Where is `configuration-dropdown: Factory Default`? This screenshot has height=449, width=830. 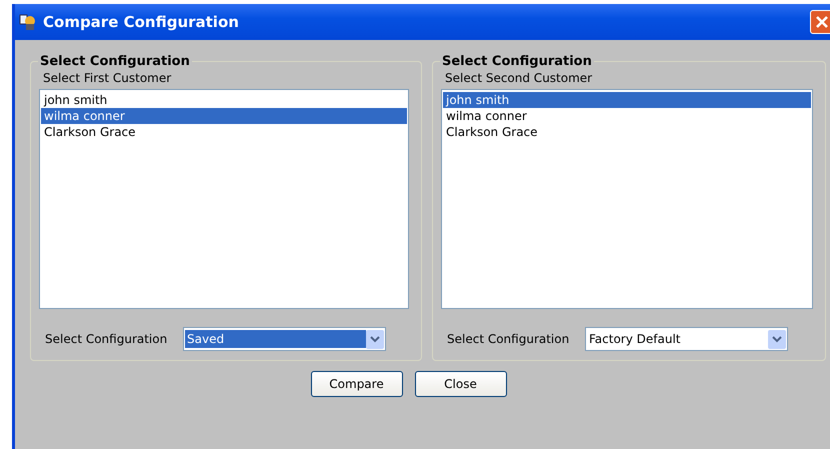
configuration-dropdown: Factory Default is located at coordinates (686, 339).